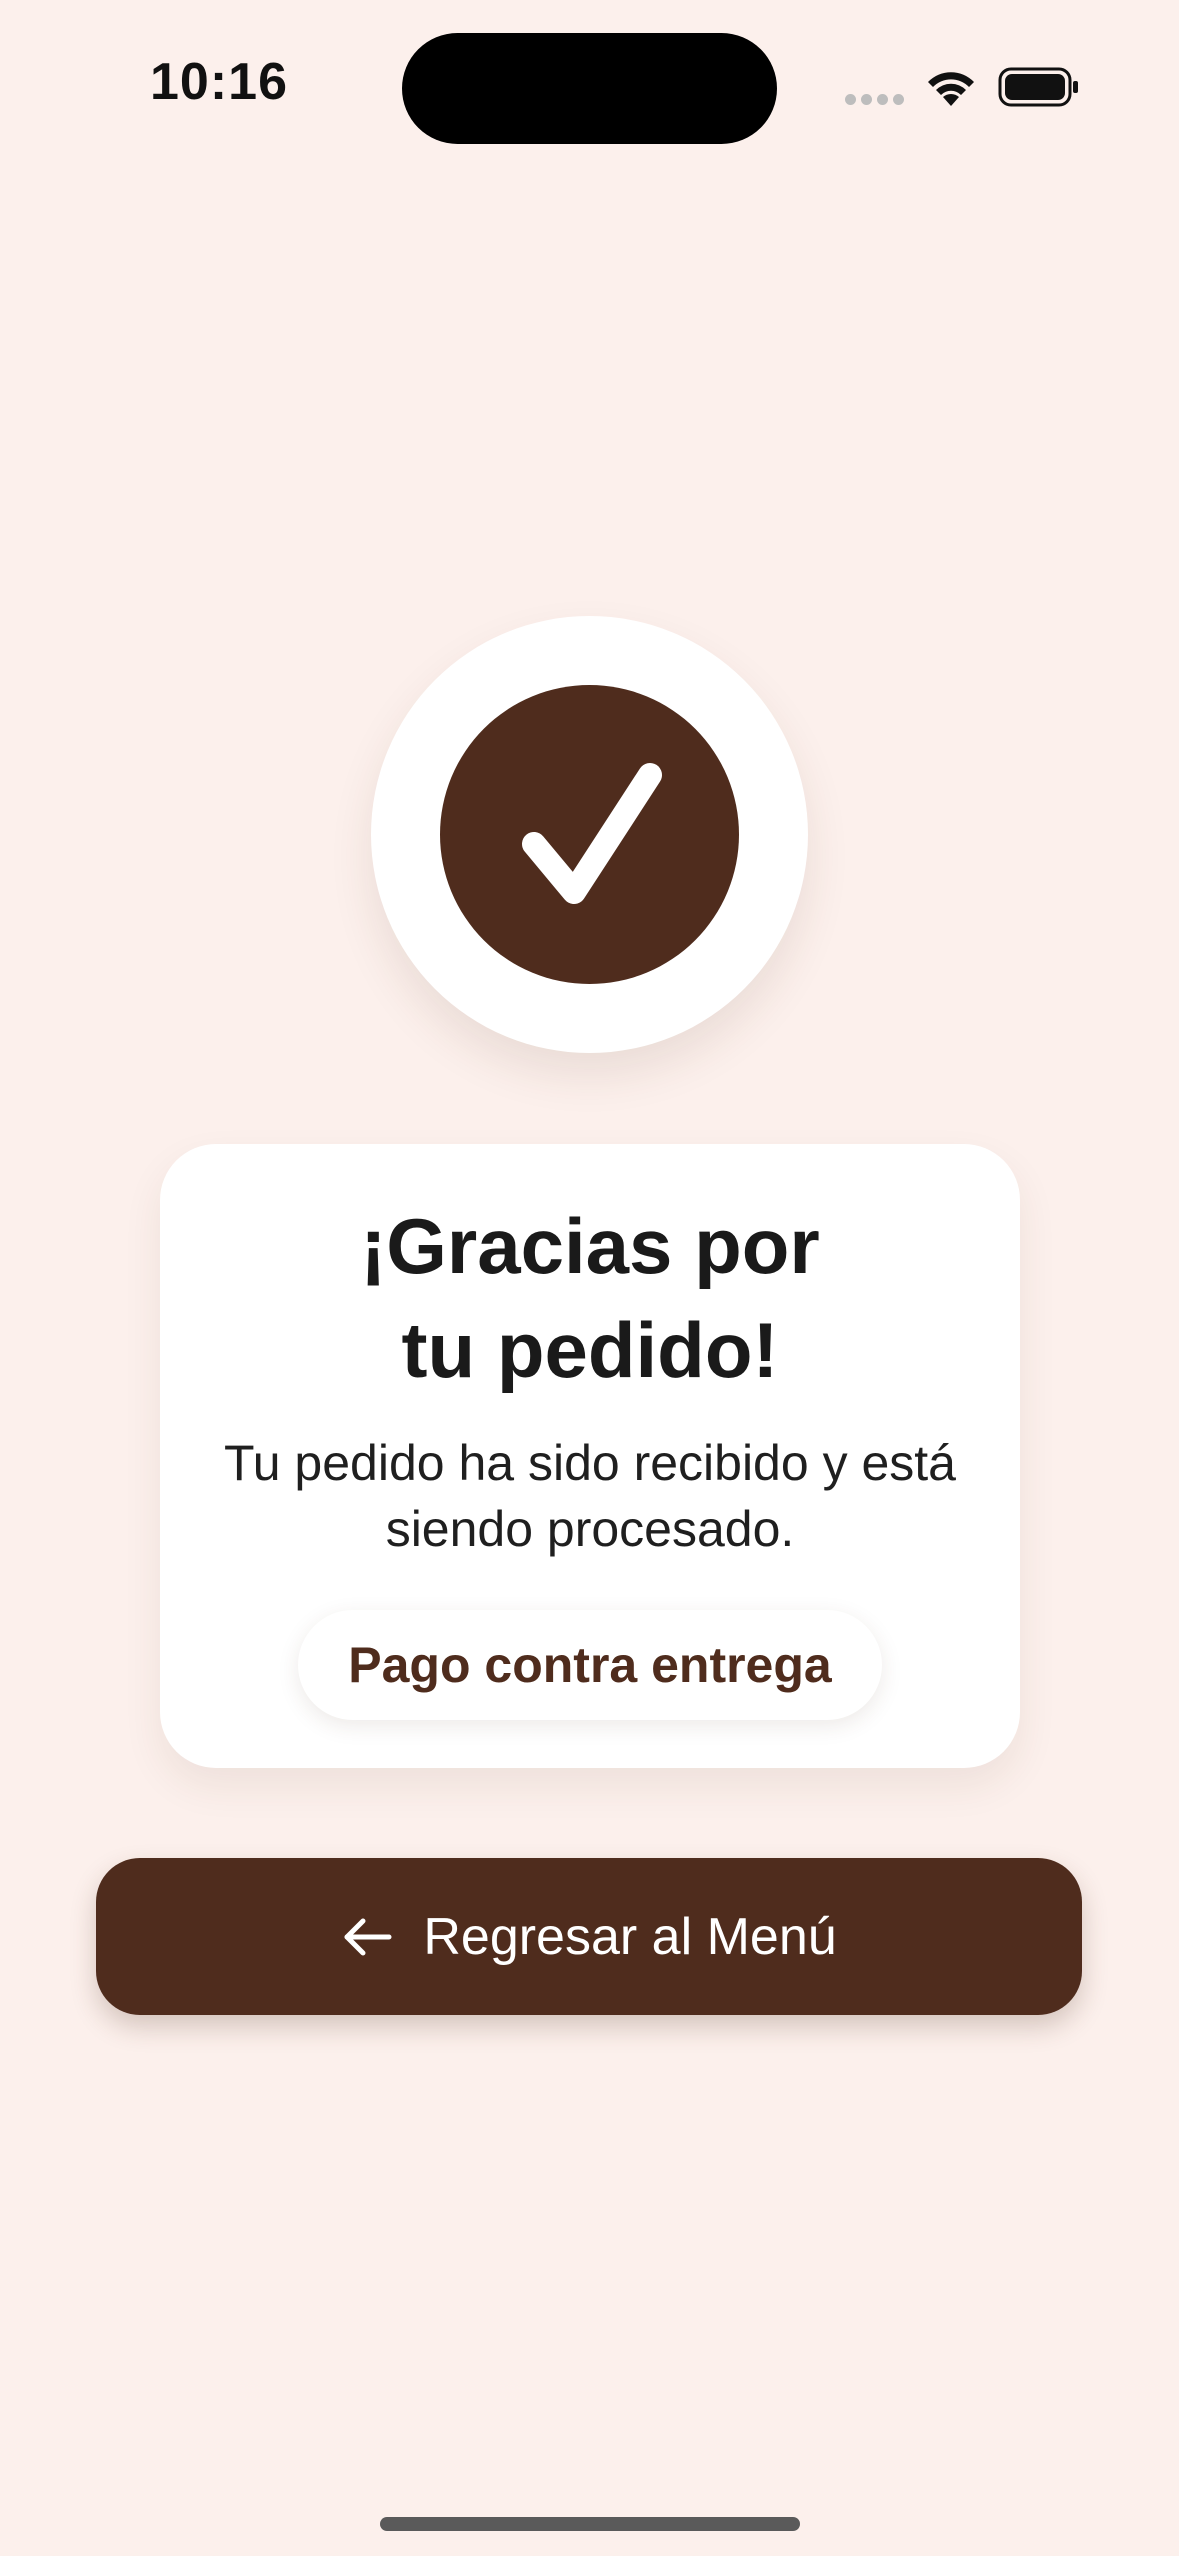 The image size is (1179, 2556). Describe the element at coordinates (368, 1936) in the screenshot. I see `arrow-left-icon` at that location.